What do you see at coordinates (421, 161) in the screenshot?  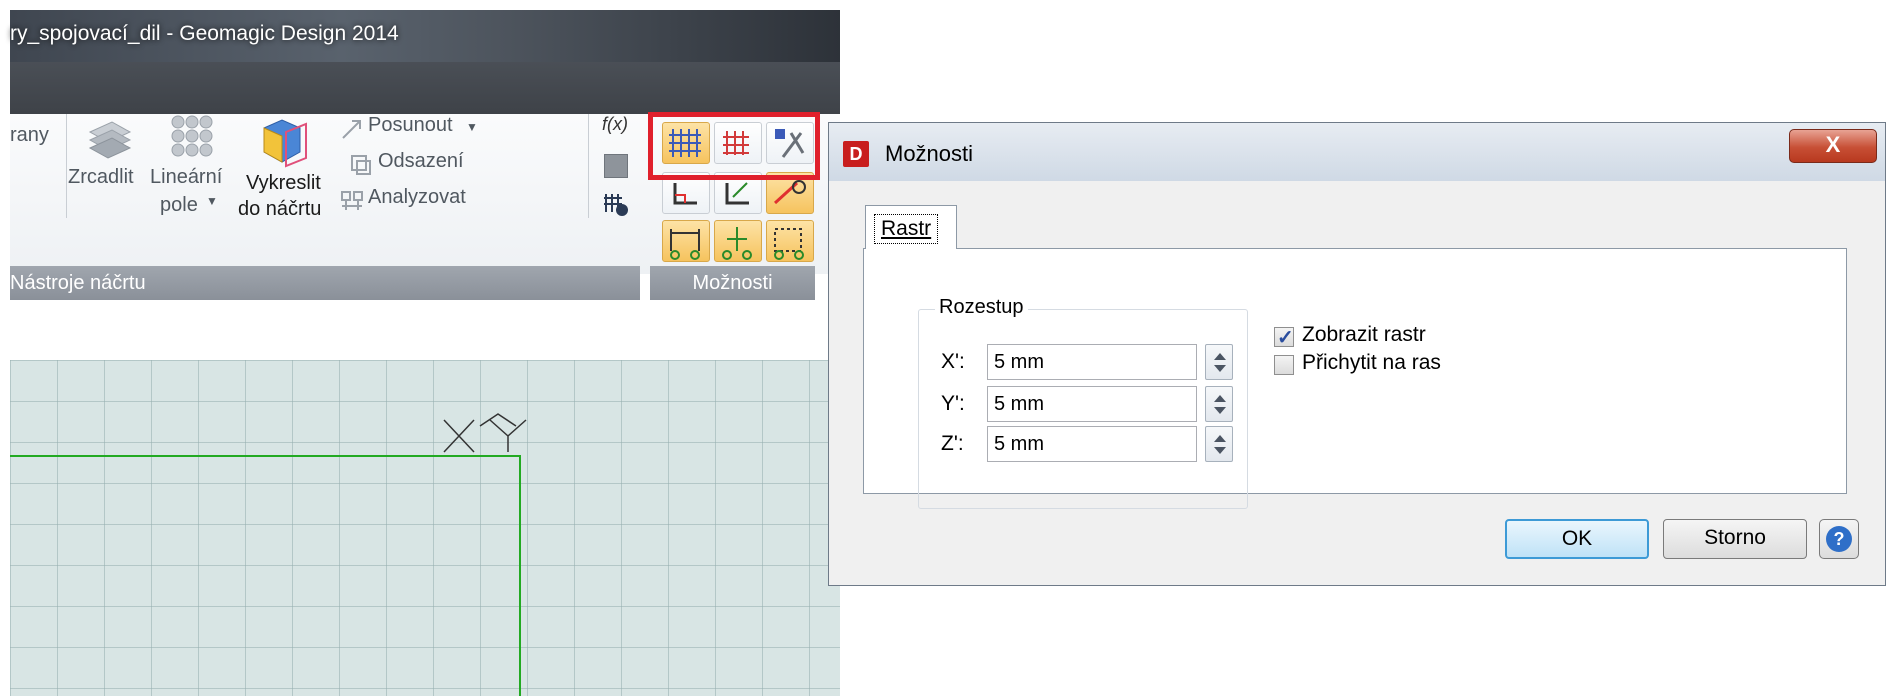 I see `odsazeni-label: Odsazení` at bounding box center [421, 161].